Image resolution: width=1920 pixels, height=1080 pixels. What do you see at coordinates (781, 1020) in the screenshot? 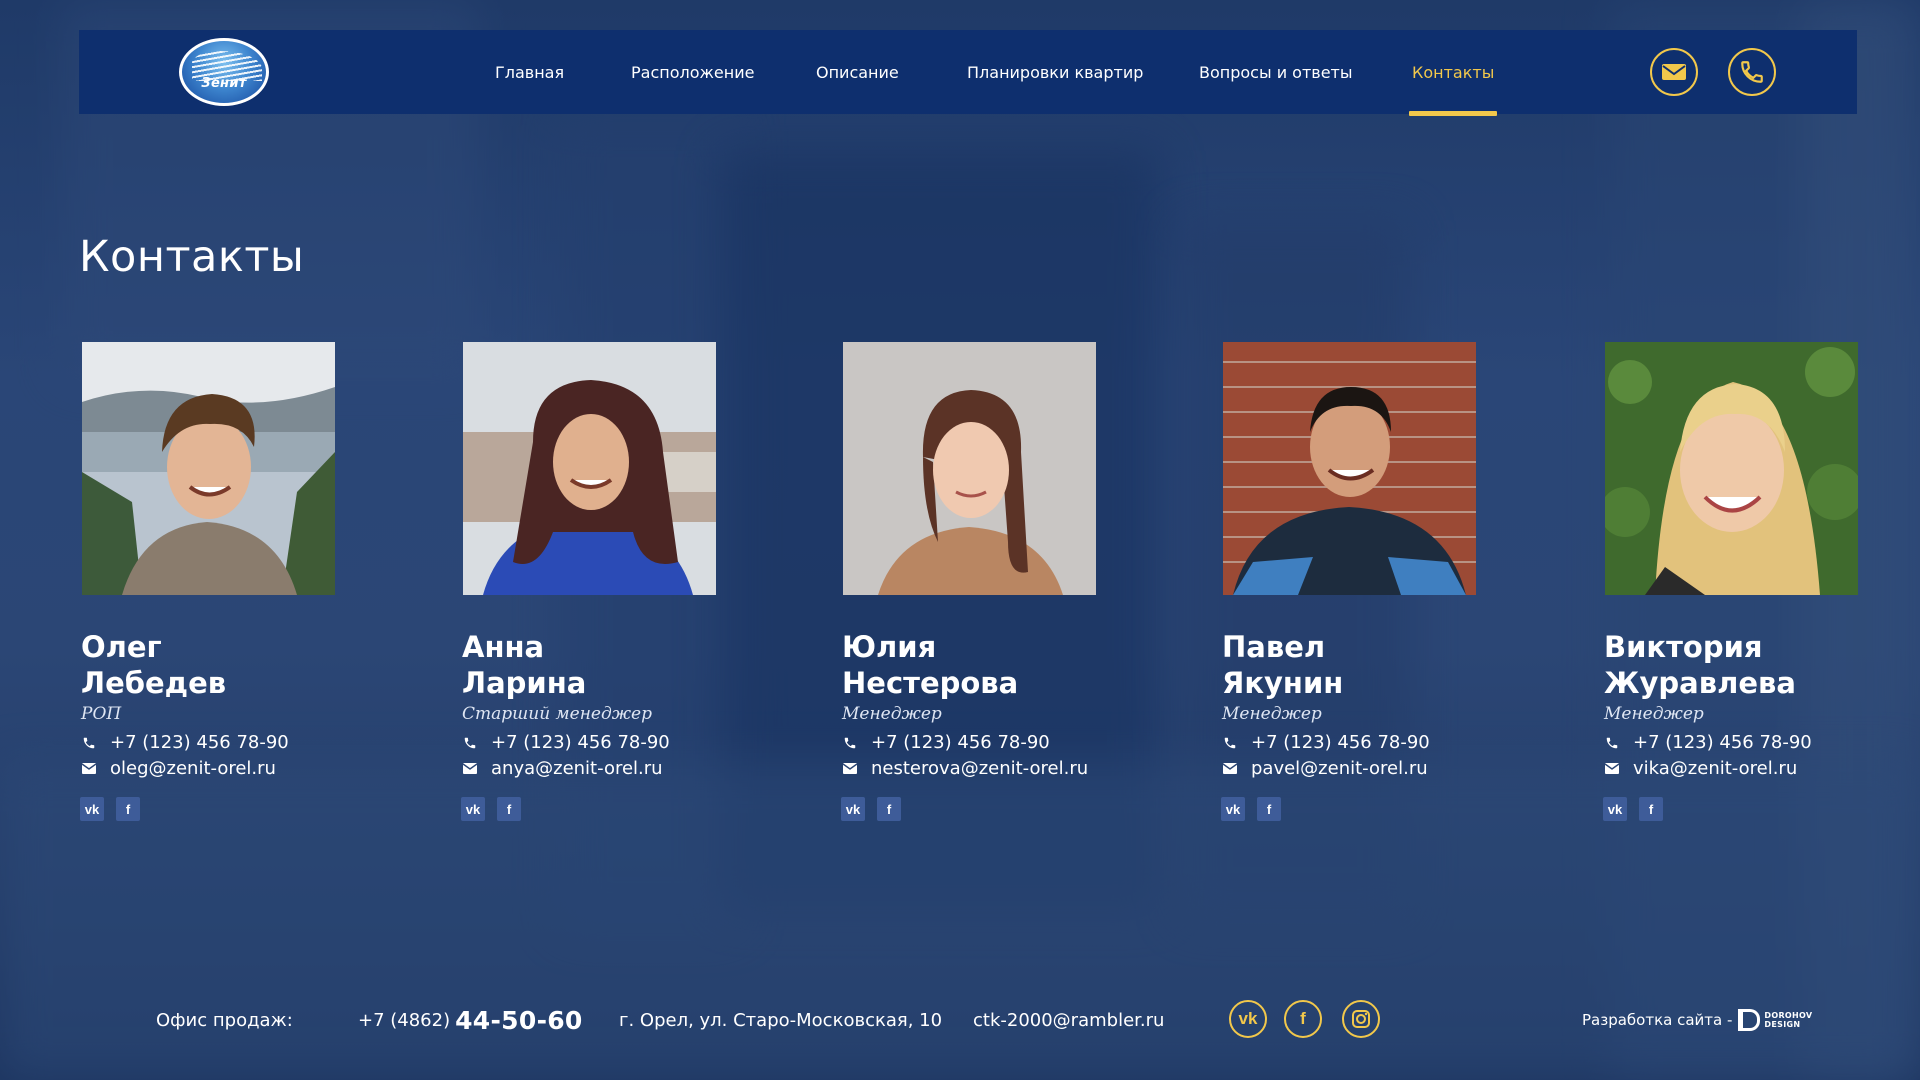
I see `footer-address: г. Орел, ул. Старо-Московская, 10` at bounding box center [781, 1020].